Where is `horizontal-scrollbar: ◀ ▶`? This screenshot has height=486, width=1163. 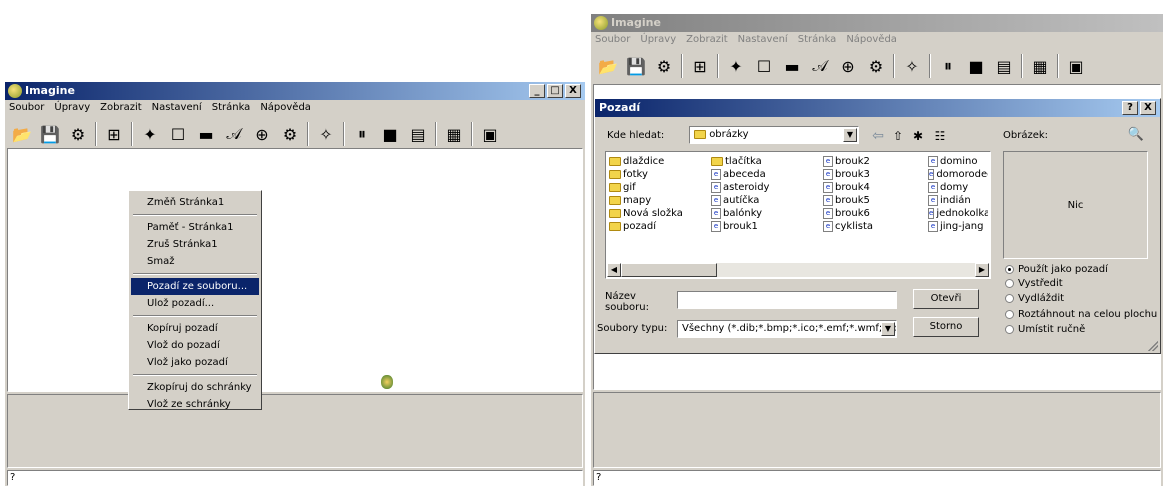 horizontal-scrollbar: ◀ ▶ is located at coordinates (798, 270).